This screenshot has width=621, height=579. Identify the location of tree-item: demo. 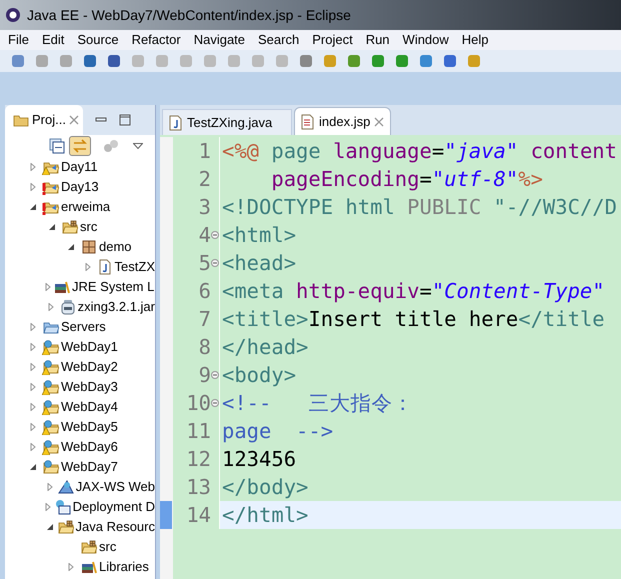
(115, 247).